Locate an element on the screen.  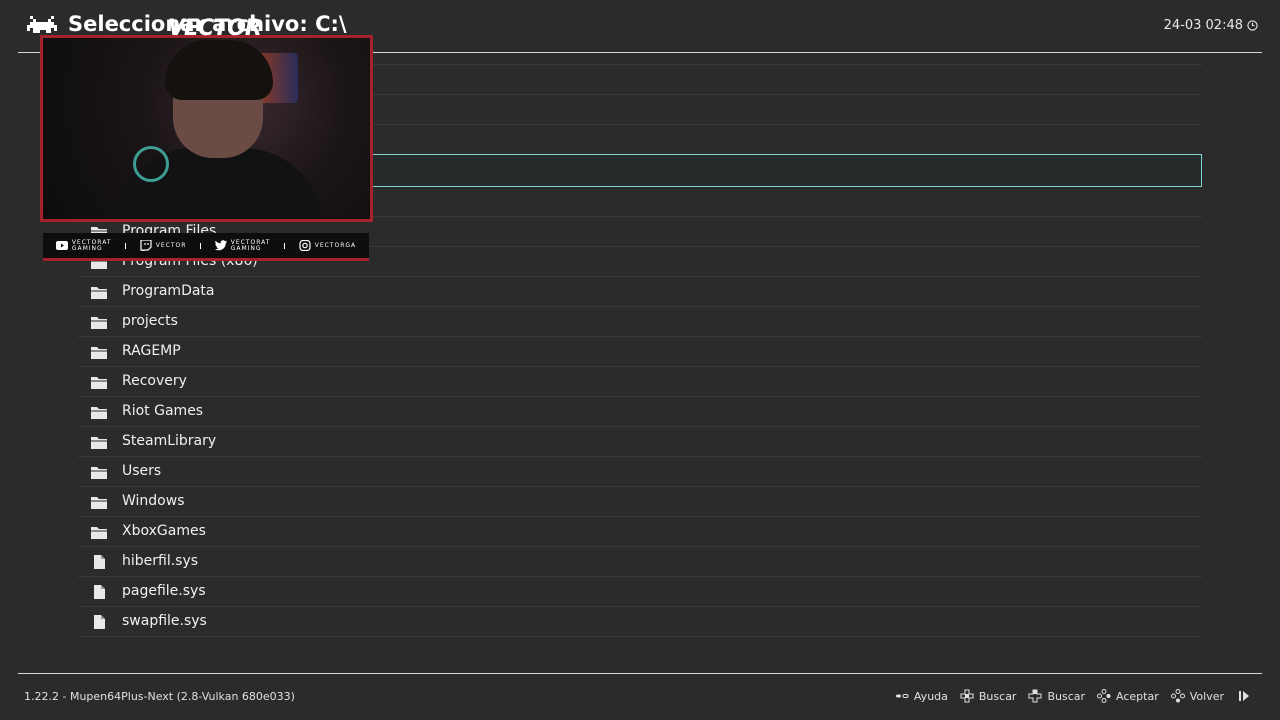
list-item: ProgramData is located at coordinates (640, 292).